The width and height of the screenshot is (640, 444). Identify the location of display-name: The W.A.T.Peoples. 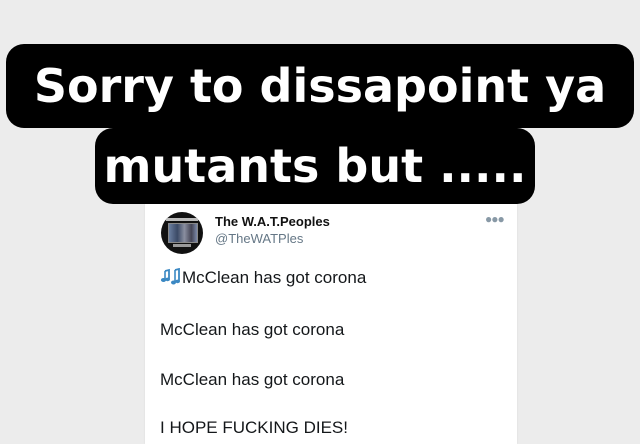
(272, 221).